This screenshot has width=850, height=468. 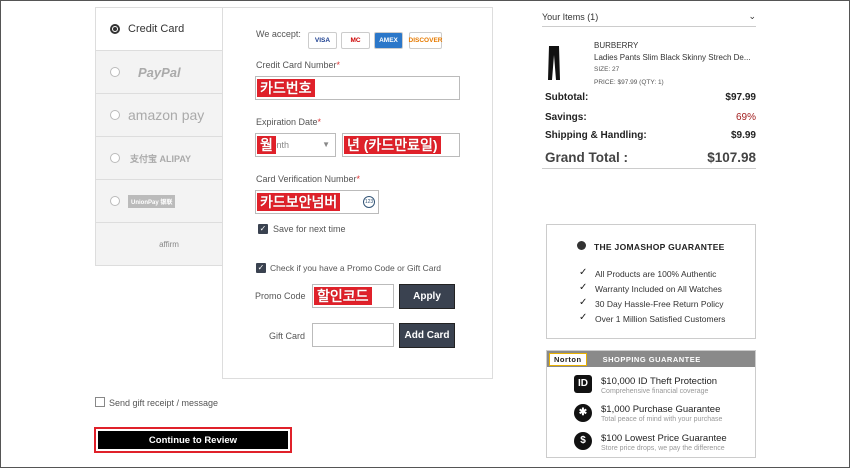 I want to click on shipping-label: Shipping & Handling:, so click(x=596, y=135).